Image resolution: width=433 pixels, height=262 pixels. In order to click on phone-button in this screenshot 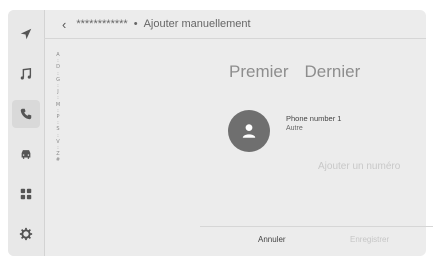, I will do `click(26, 114)`.